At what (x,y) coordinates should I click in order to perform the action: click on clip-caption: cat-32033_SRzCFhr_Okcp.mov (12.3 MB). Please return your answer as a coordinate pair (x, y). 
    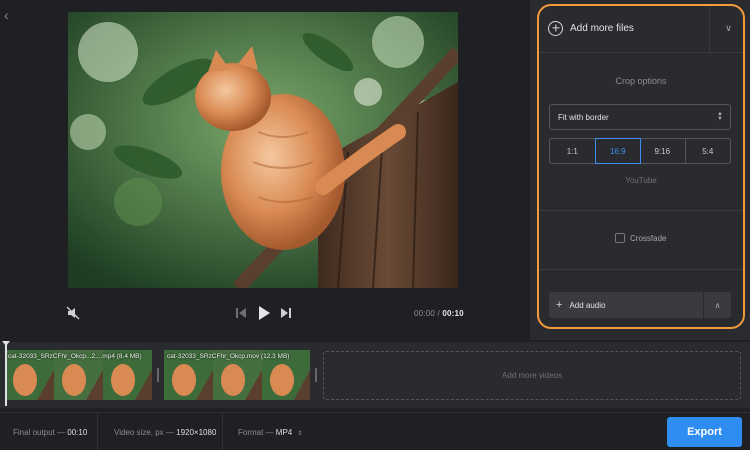
    Looking at the image, I should click on (228, 356).